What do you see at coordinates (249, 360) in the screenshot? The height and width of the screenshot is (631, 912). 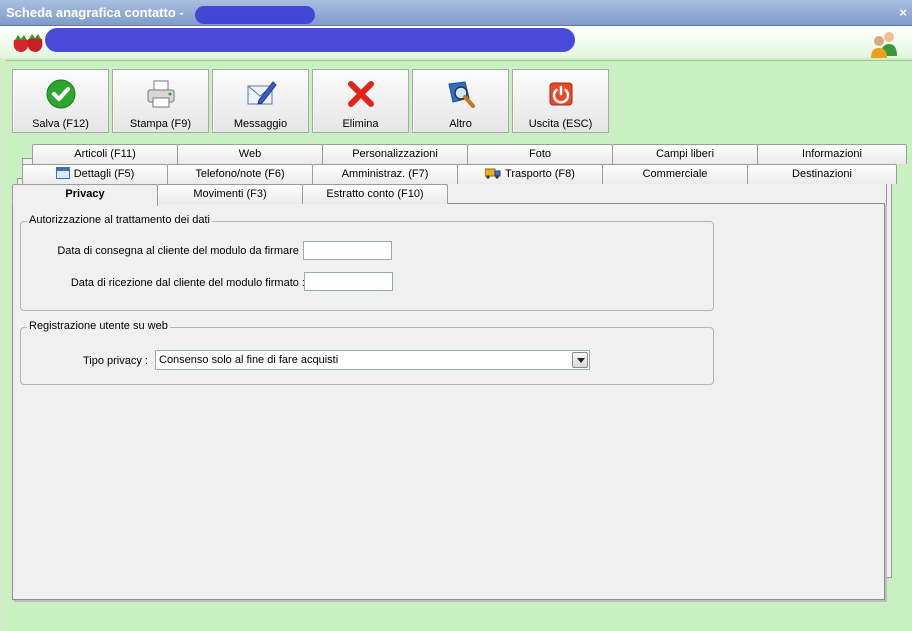 I see `privacy-type-value: Consenso solo al fine di fare acquisti` at bounding box center [249, 360].